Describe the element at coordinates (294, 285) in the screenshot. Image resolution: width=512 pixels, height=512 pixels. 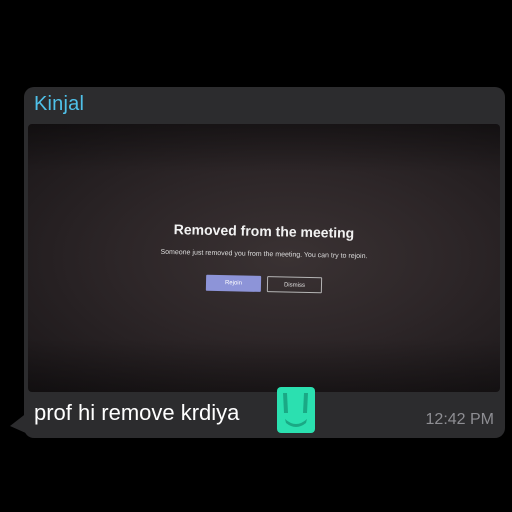
I see `dismiss-button: Dismiss` at that location.